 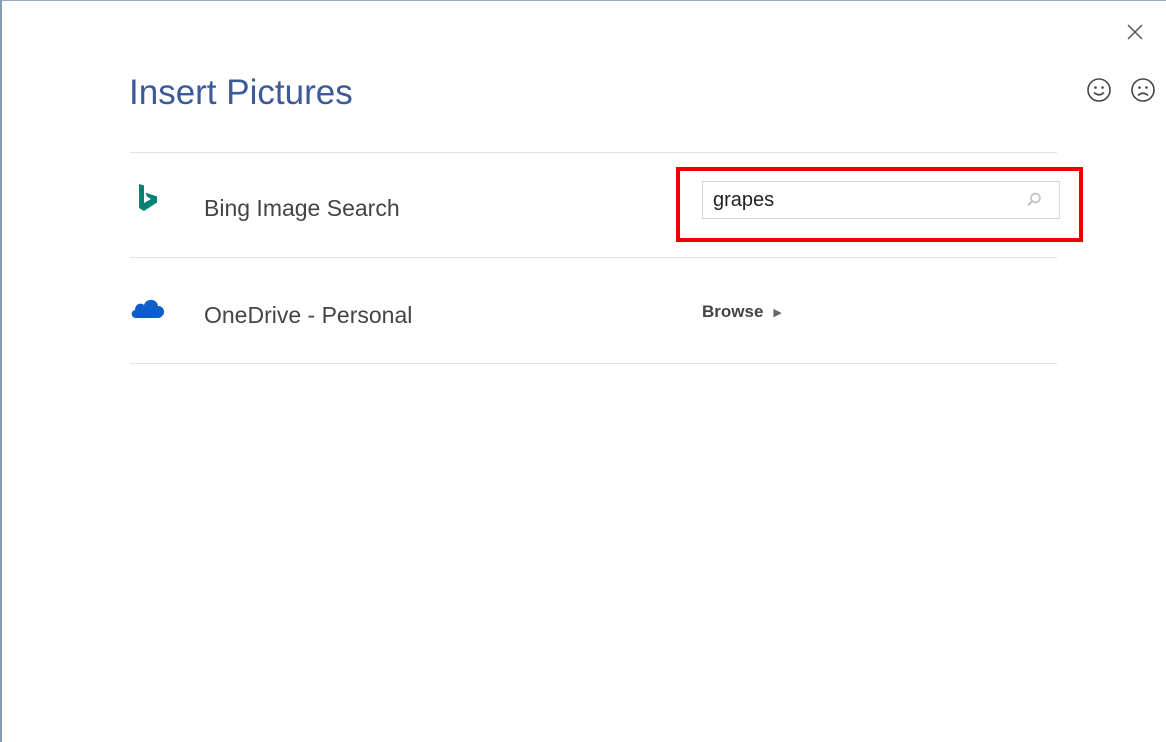 I want to click on dialog-title: Insert Pictures, so click(x=241, y=92).